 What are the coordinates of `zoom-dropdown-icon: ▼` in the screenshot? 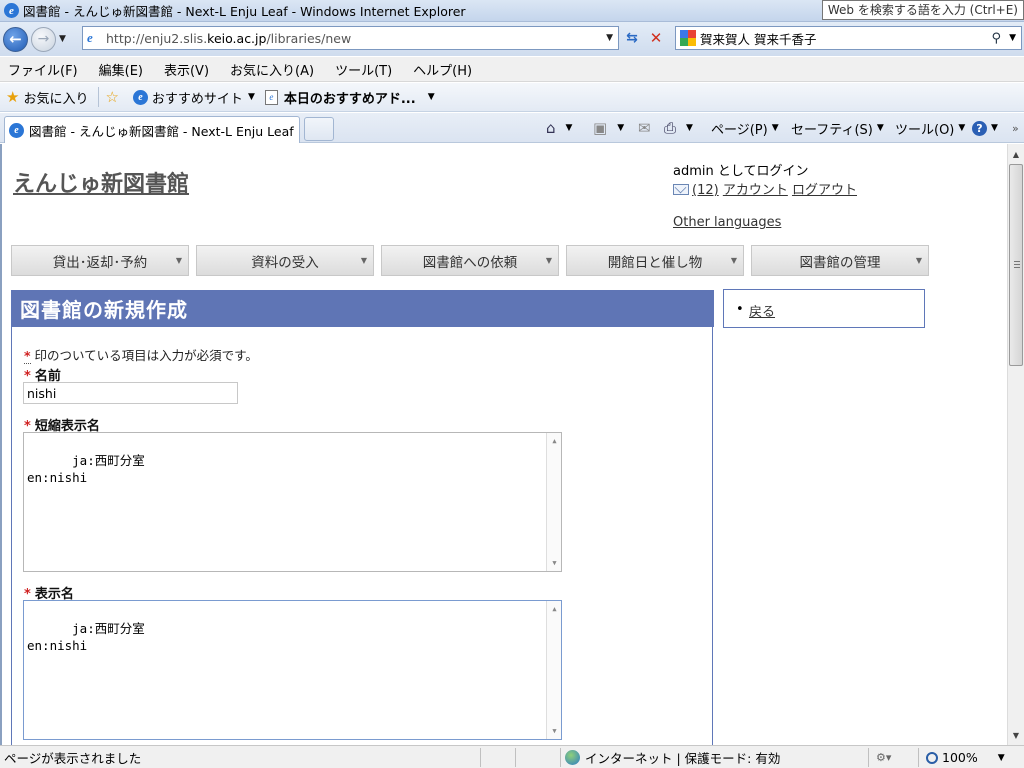 It's located at (1001, 758).